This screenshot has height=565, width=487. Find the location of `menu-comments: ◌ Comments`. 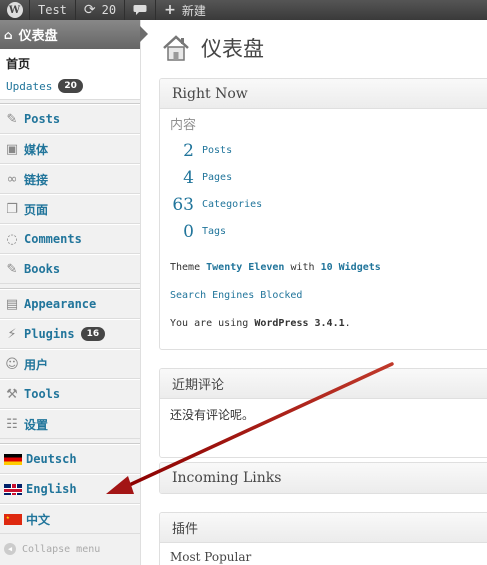

menu-comments: ◌ Comments is located at coordinates (70, 239).